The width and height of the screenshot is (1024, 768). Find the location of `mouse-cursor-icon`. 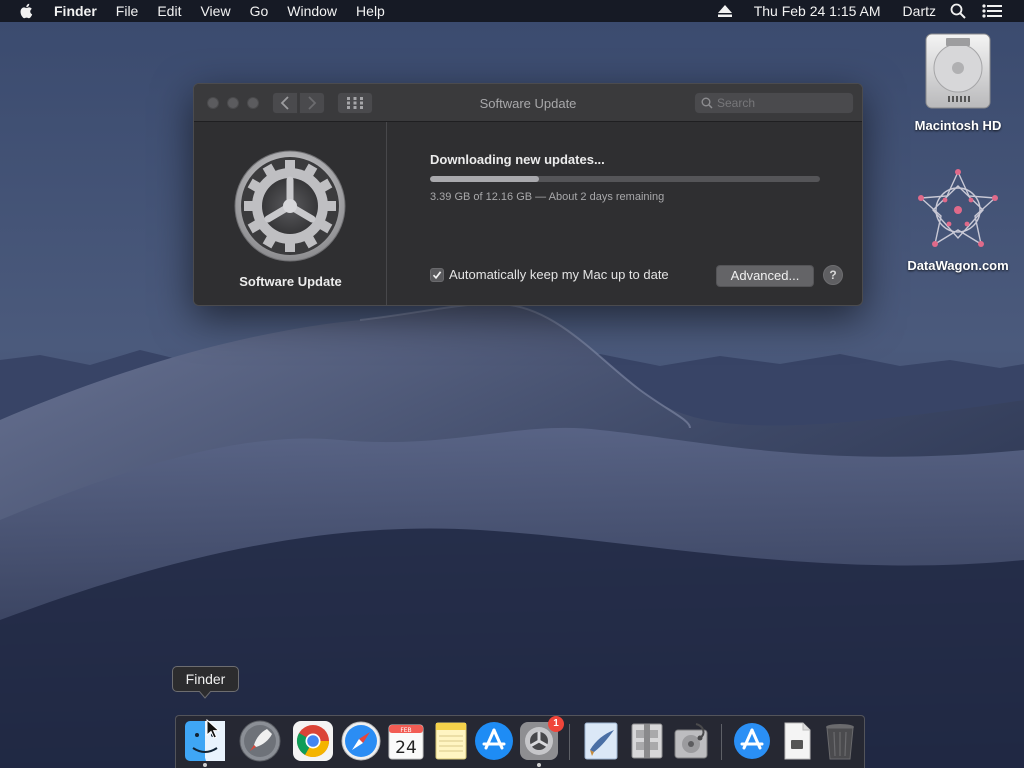

mouse-cursor-icon is located at coordinates (213, 729).